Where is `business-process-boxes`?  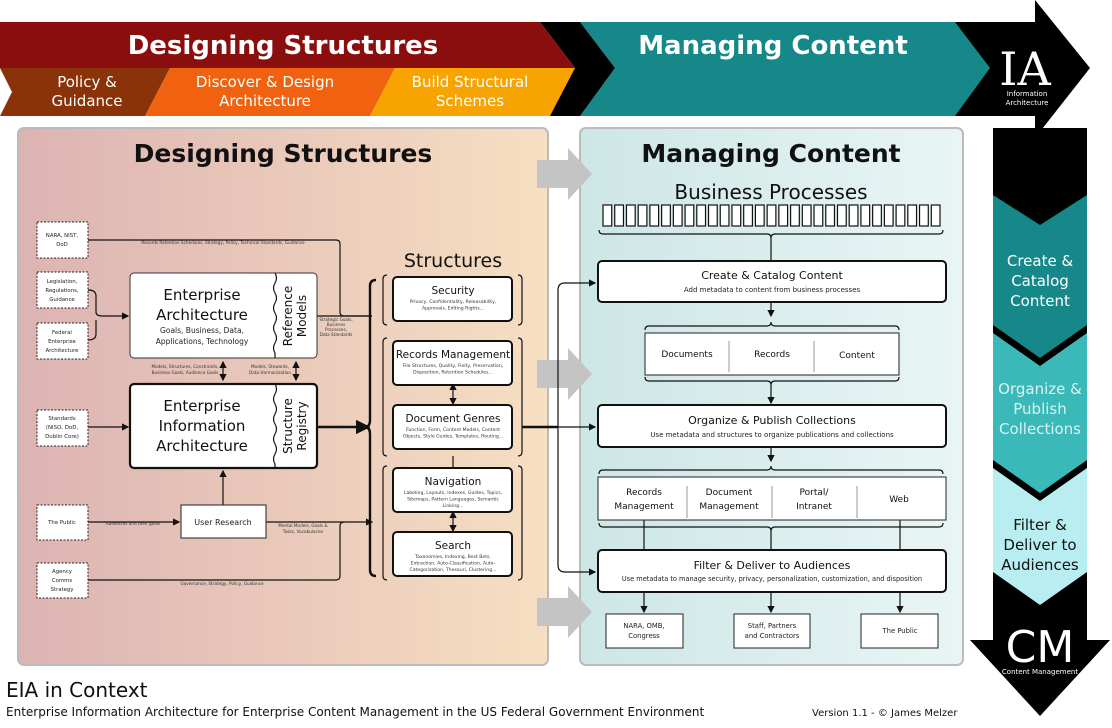 business-process-boxes is located at coordinates (771, 215).